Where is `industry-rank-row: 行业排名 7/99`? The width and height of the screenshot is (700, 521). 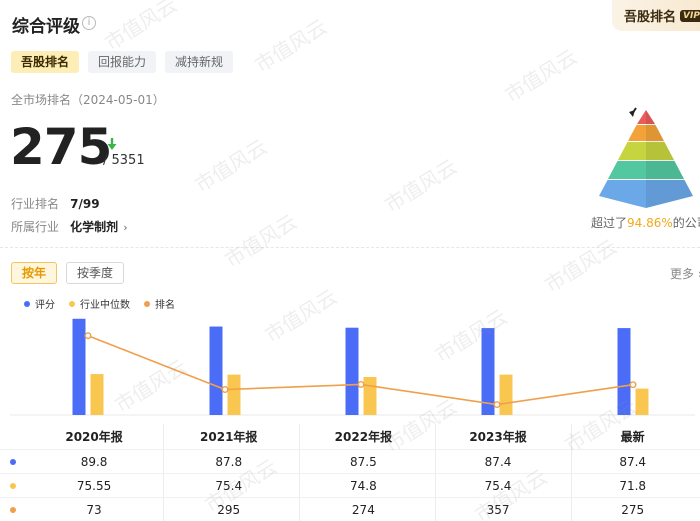
industry-rank-row: 行业排名 7/99 is located at coordinates (55, 202).